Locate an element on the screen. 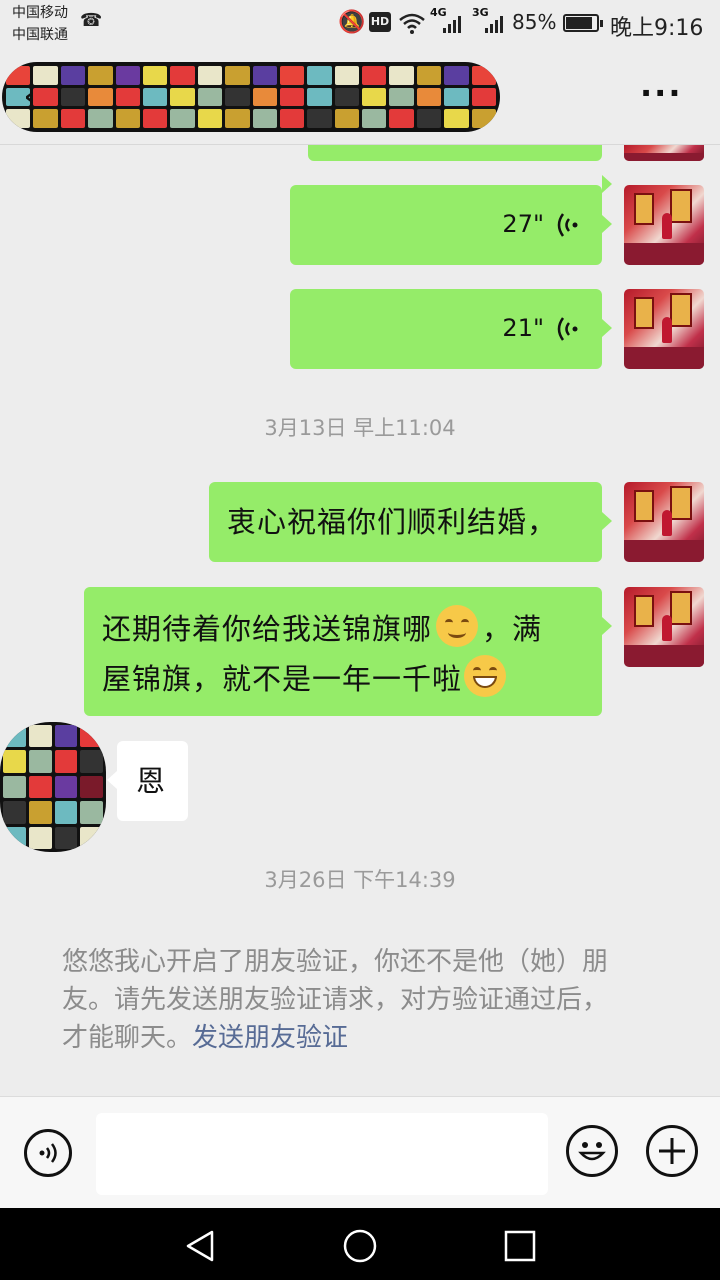  timestamp: 3月13日 早上11:04 is located at coordinates (360, 428).